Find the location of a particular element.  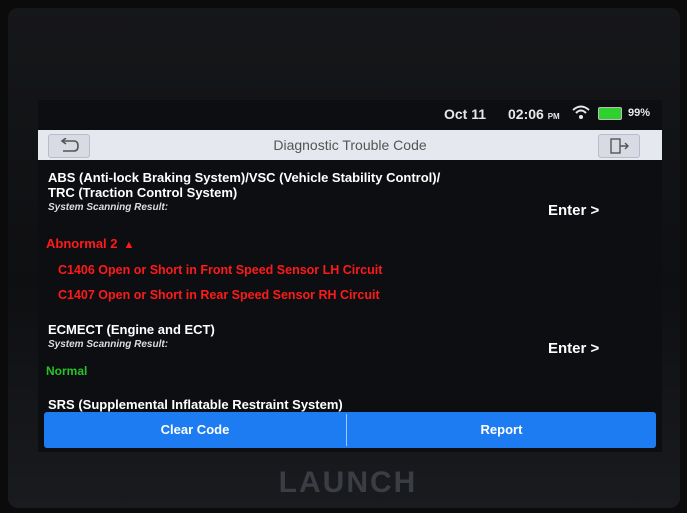

system-name-abs-line2: TRC (Traction Control System) is located at coordinates (143, 192).